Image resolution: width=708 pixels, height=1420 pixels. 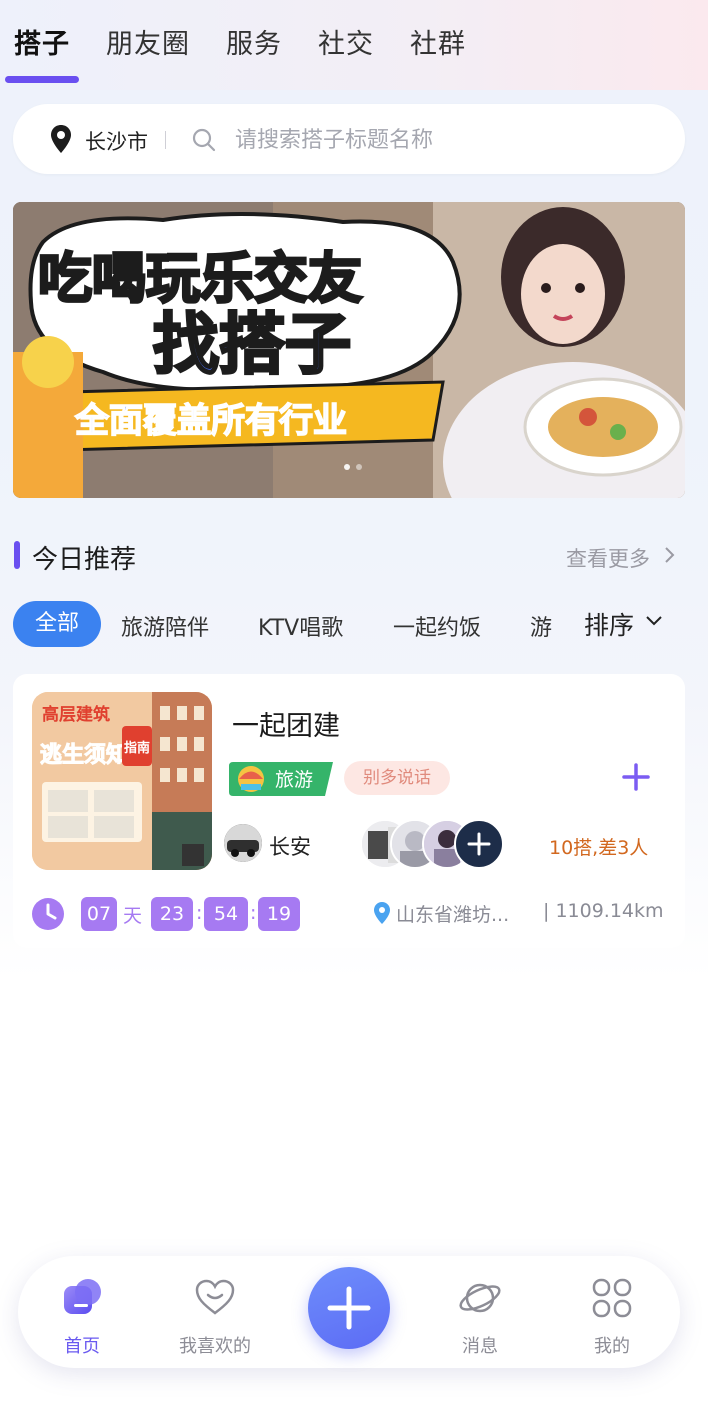 I want to click on tab-social: 社交, so click(x=346, y=41).